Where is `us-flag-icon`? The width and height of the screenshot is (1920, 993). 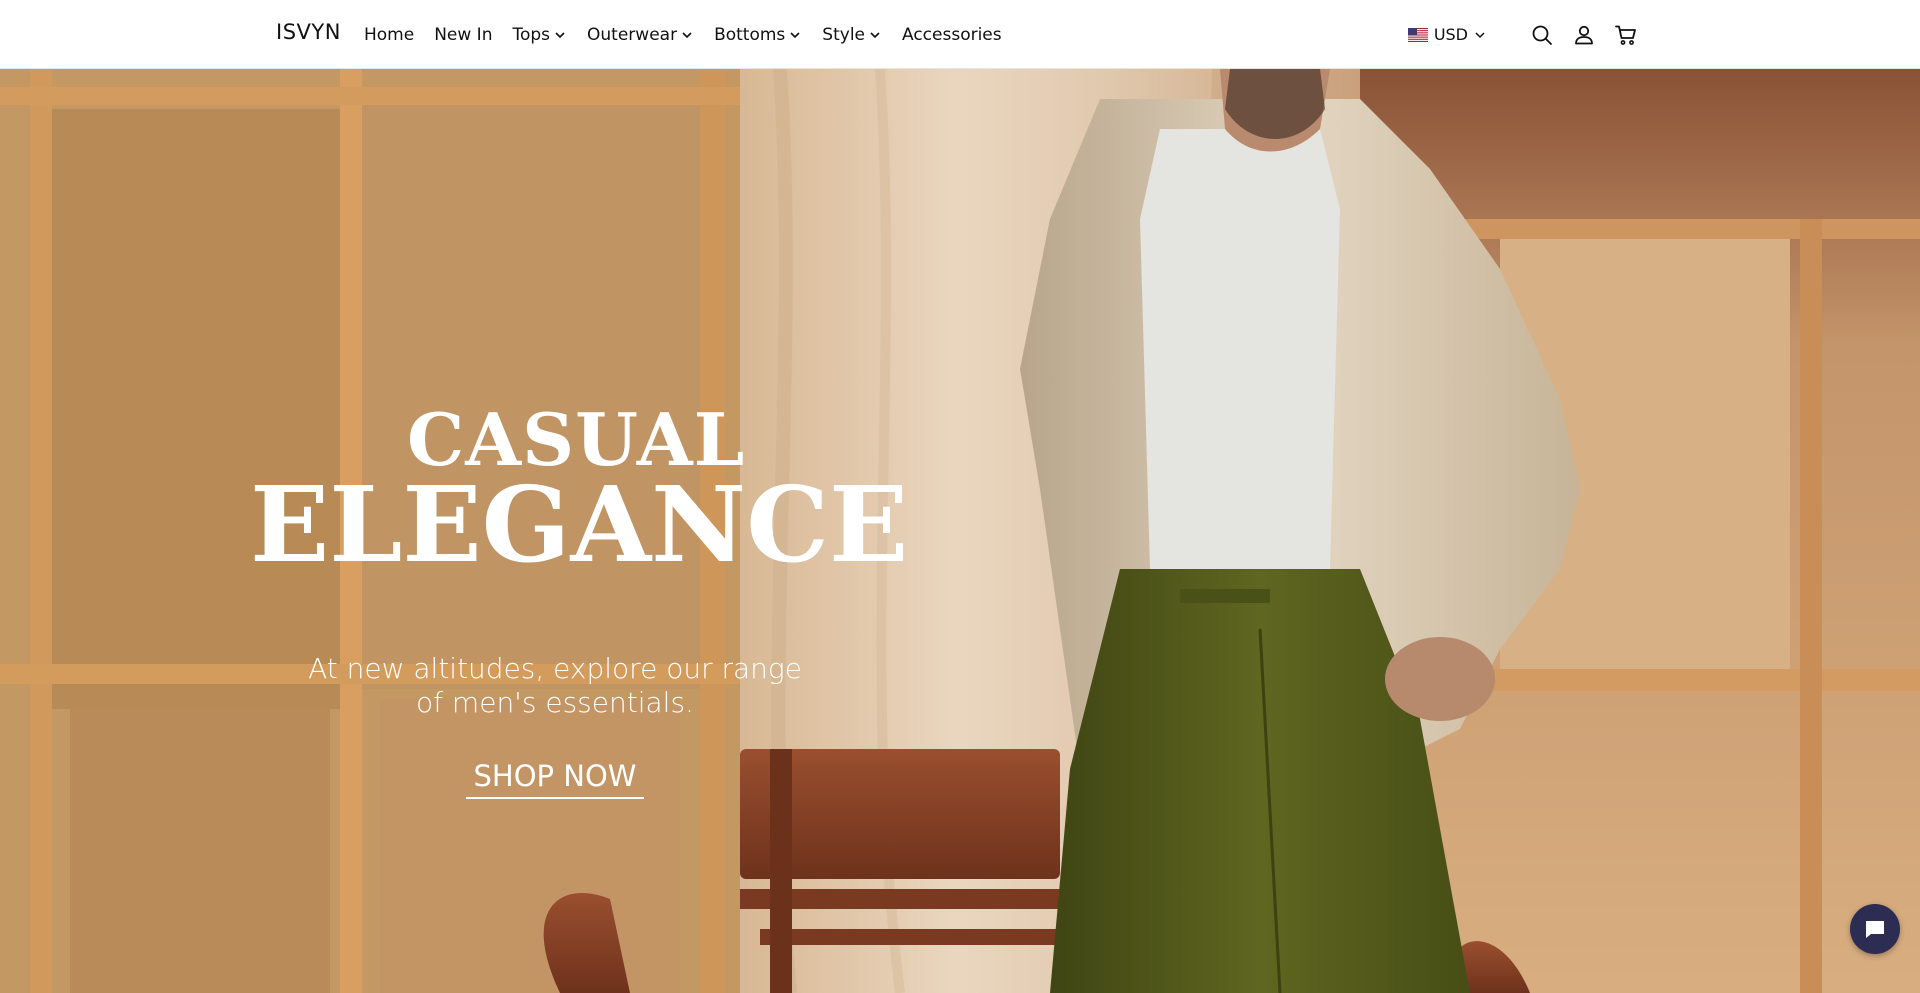 us-flag-icon is located at coordinates (1417, 34).